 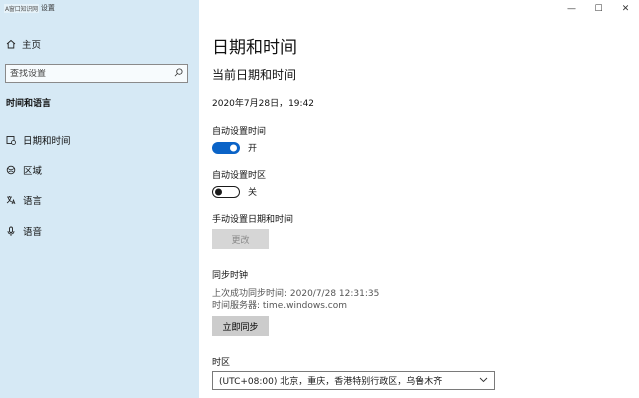 What do you see at coordinates (226, 191) in the screenshot?
I see `auto-timezone-toggle` at bounding box center [226, 191].